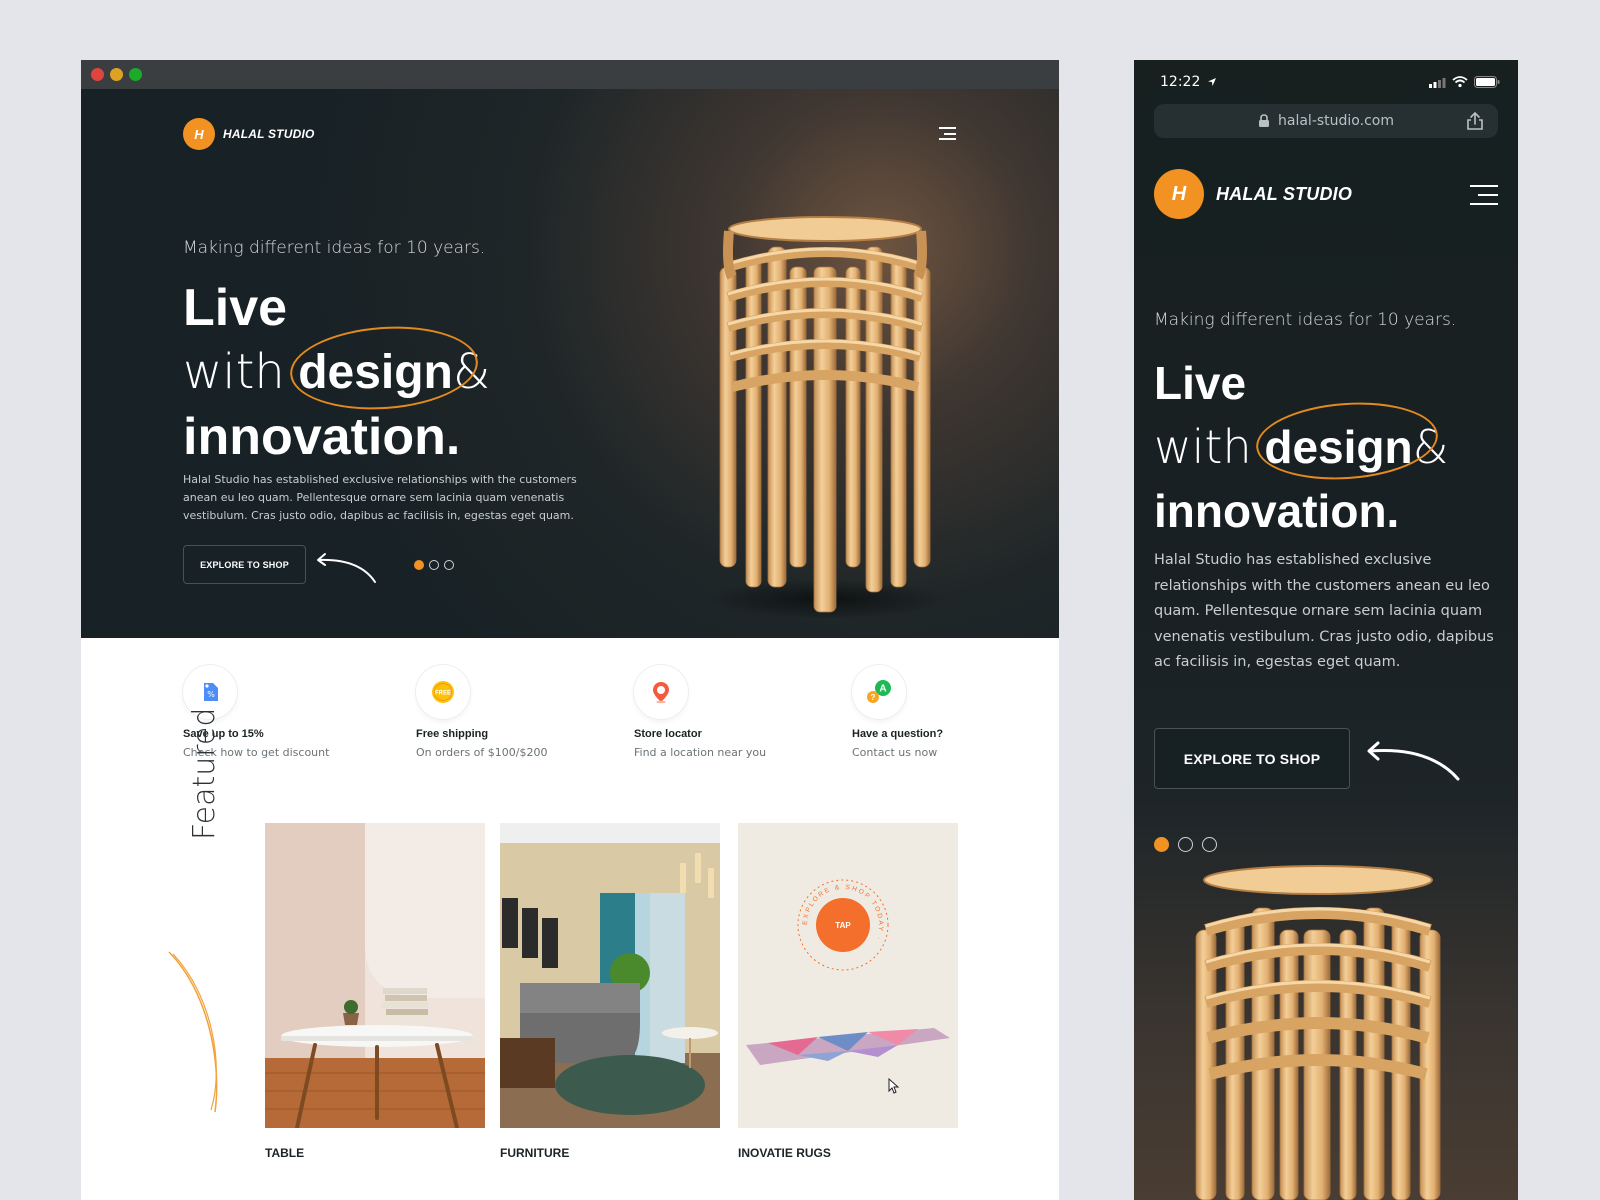 This screenshot has height=1200, width=1600. Describe the element at coordinates (610, 975) in the screenshot. I see `furniture-image` at that location.